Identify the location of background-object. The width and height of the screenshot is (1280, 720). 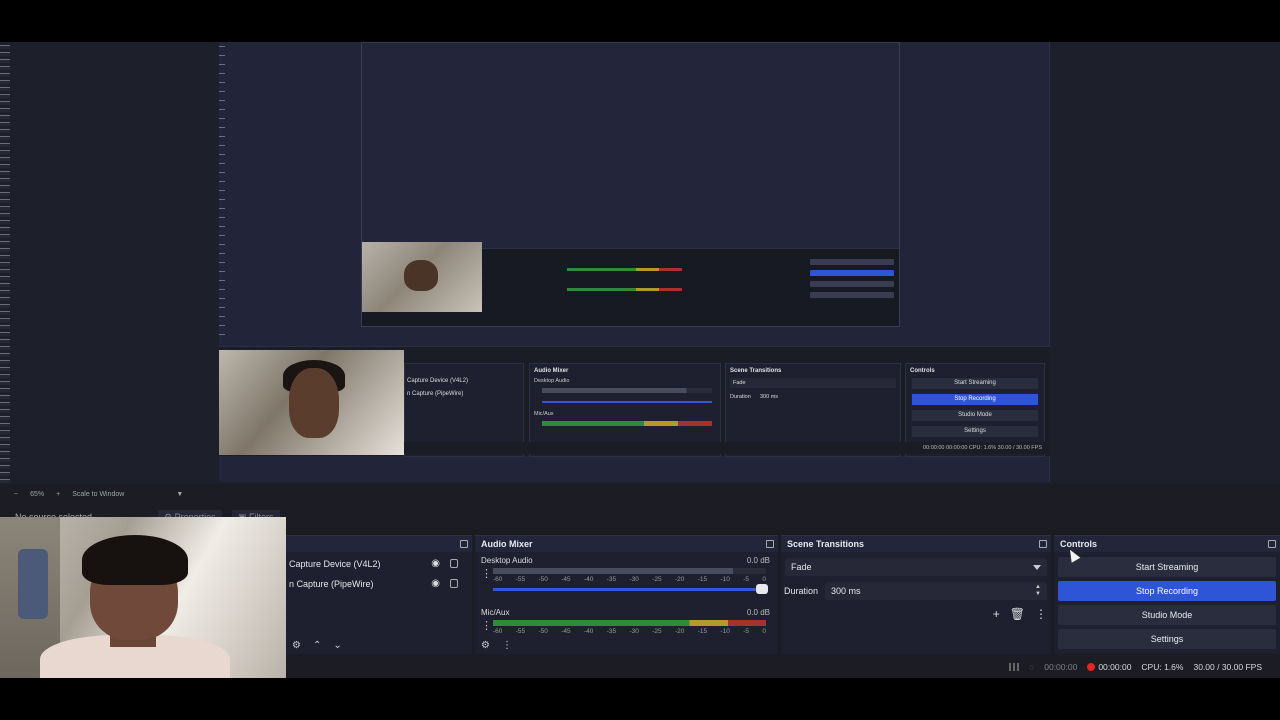
(33, 584).